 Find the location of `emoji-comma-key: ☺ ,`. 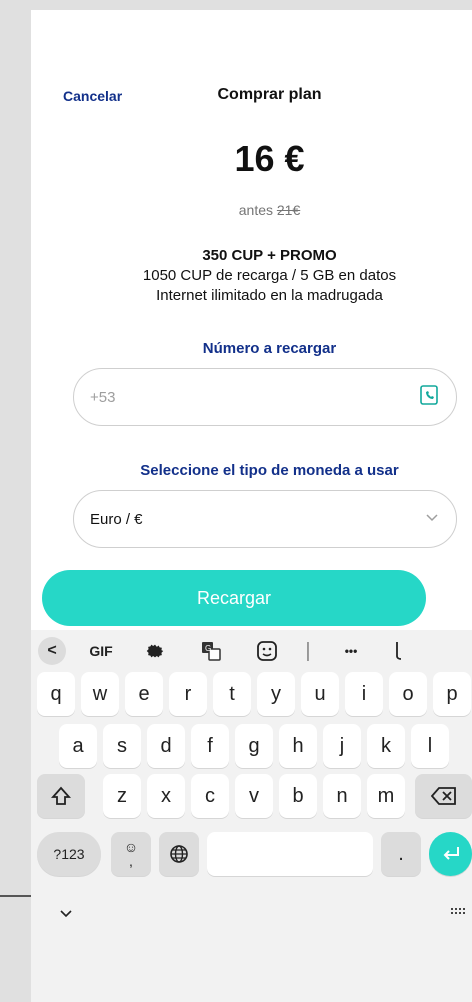

emoji-comma-key: ☺ , is located at coordinates (131, 854).